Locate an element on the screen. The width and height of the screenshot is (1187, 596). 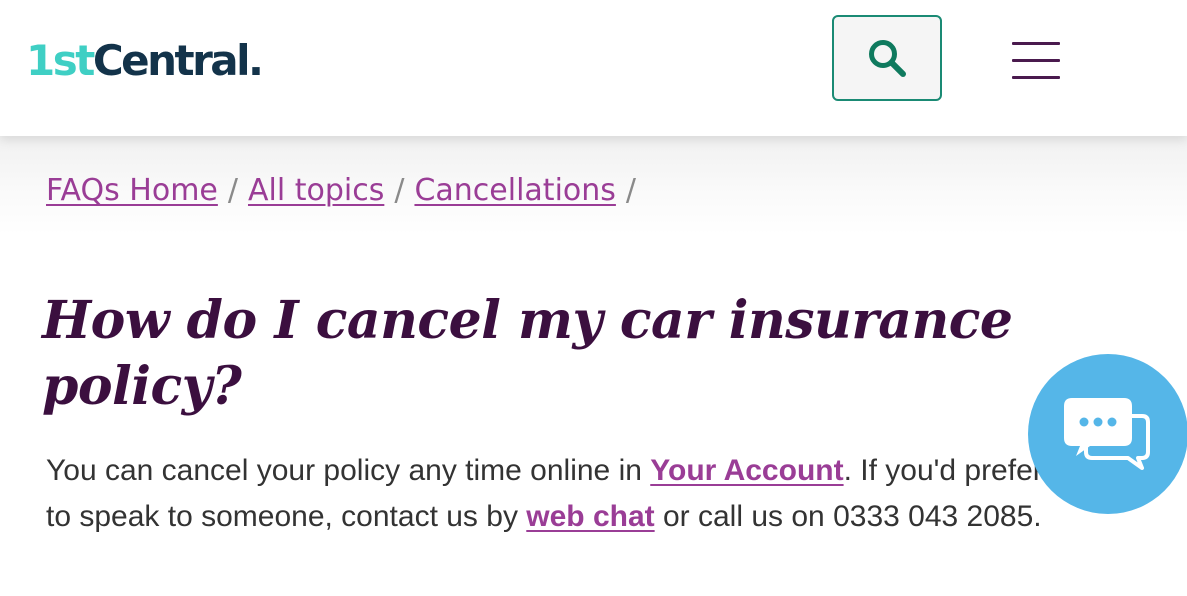
chat-bubbles-icon is located at coordinates (1107, 434).